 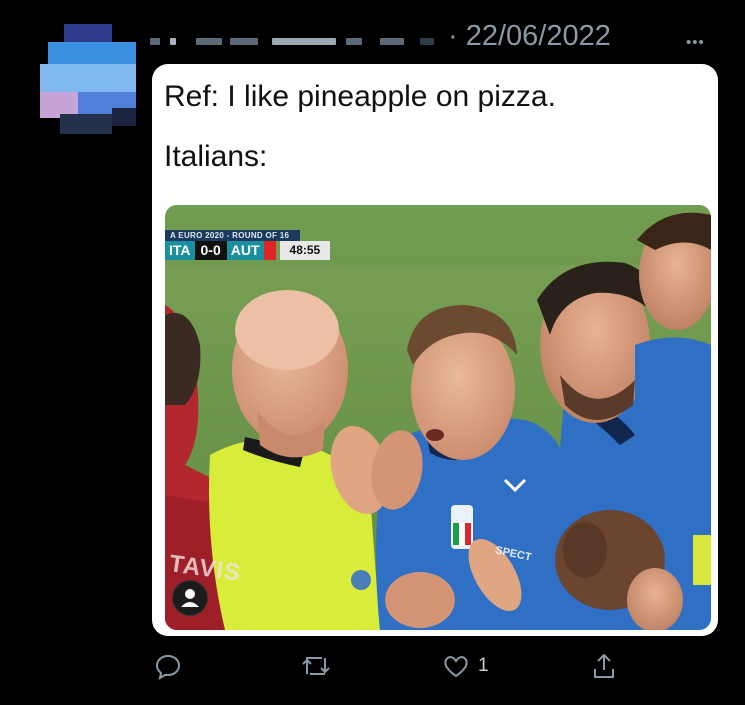 I want to click on tweet-date: · 22/06/2022, so click(x=529, y=36).